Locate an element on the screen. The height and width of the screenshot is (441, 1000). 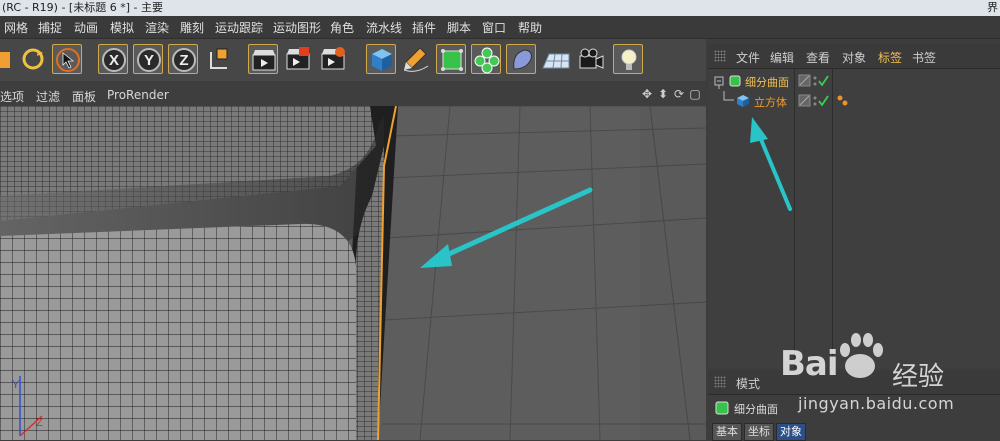
subdivision-surface-button is located at coordinates (451, 59).